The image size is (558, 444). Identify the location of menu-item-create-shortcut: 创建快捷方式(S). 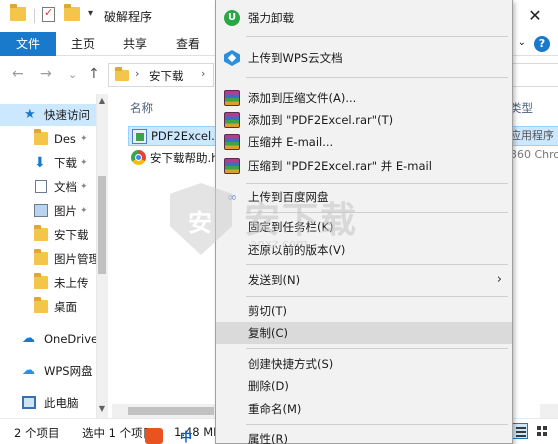
(364, 364).